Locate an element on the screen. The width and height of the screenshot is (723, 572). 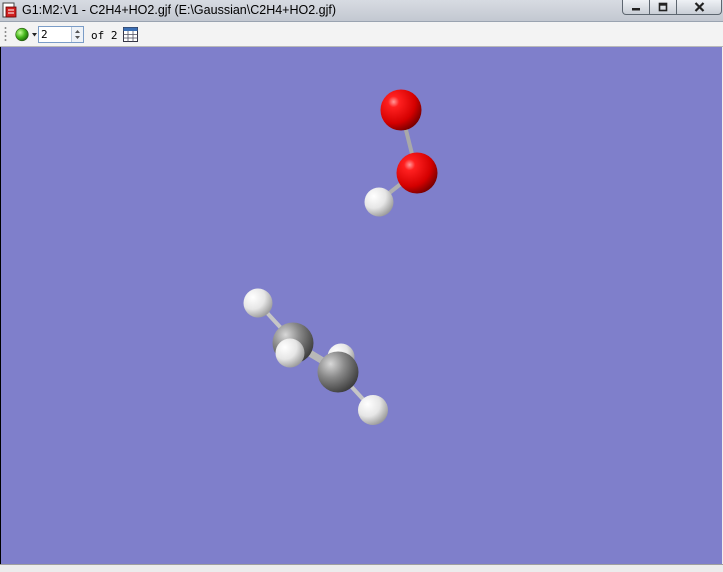
atom-h-lower-right is located at coordinates (373, 410).